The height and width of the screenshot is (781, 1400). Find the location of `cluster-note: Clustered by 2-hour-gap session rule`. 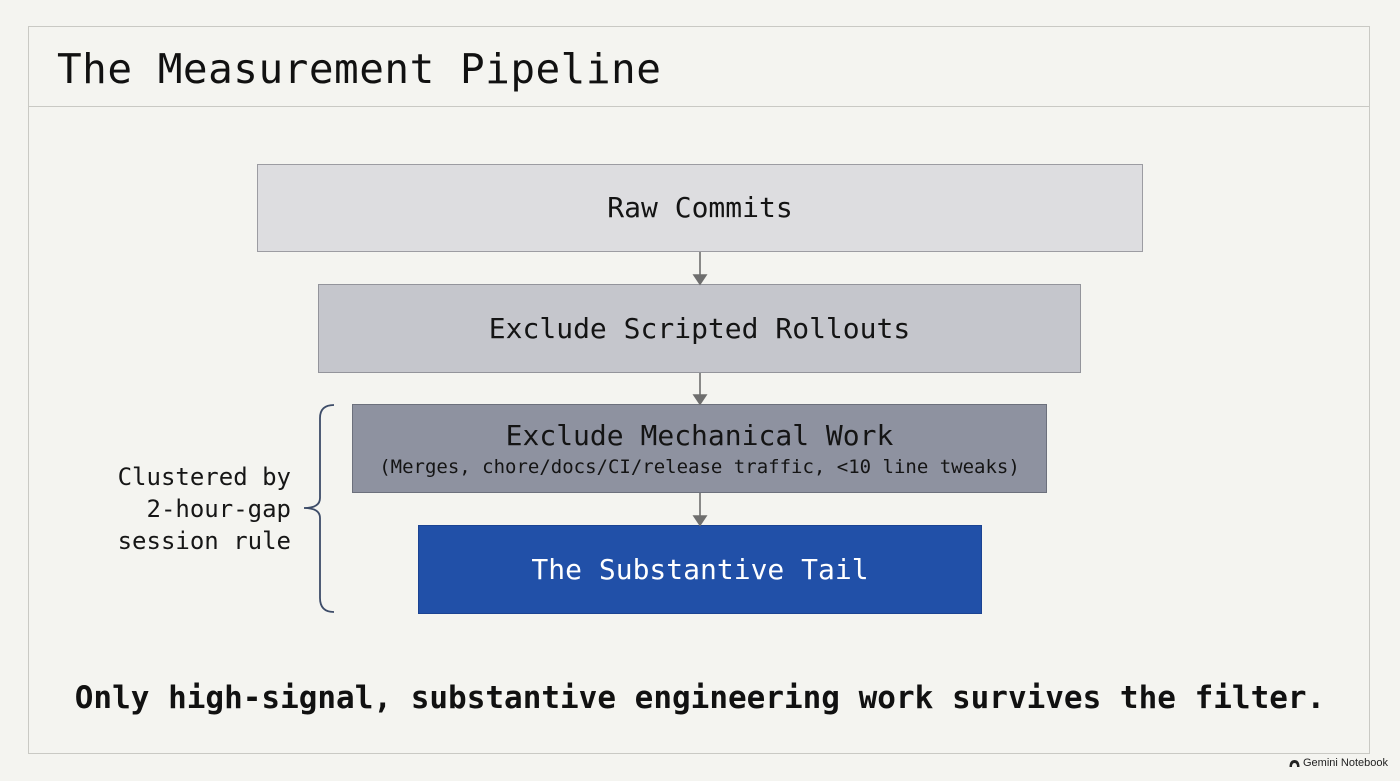

cluster-note: Clustered by 2-hour-gap session rule is located at coordinates (193, 509).